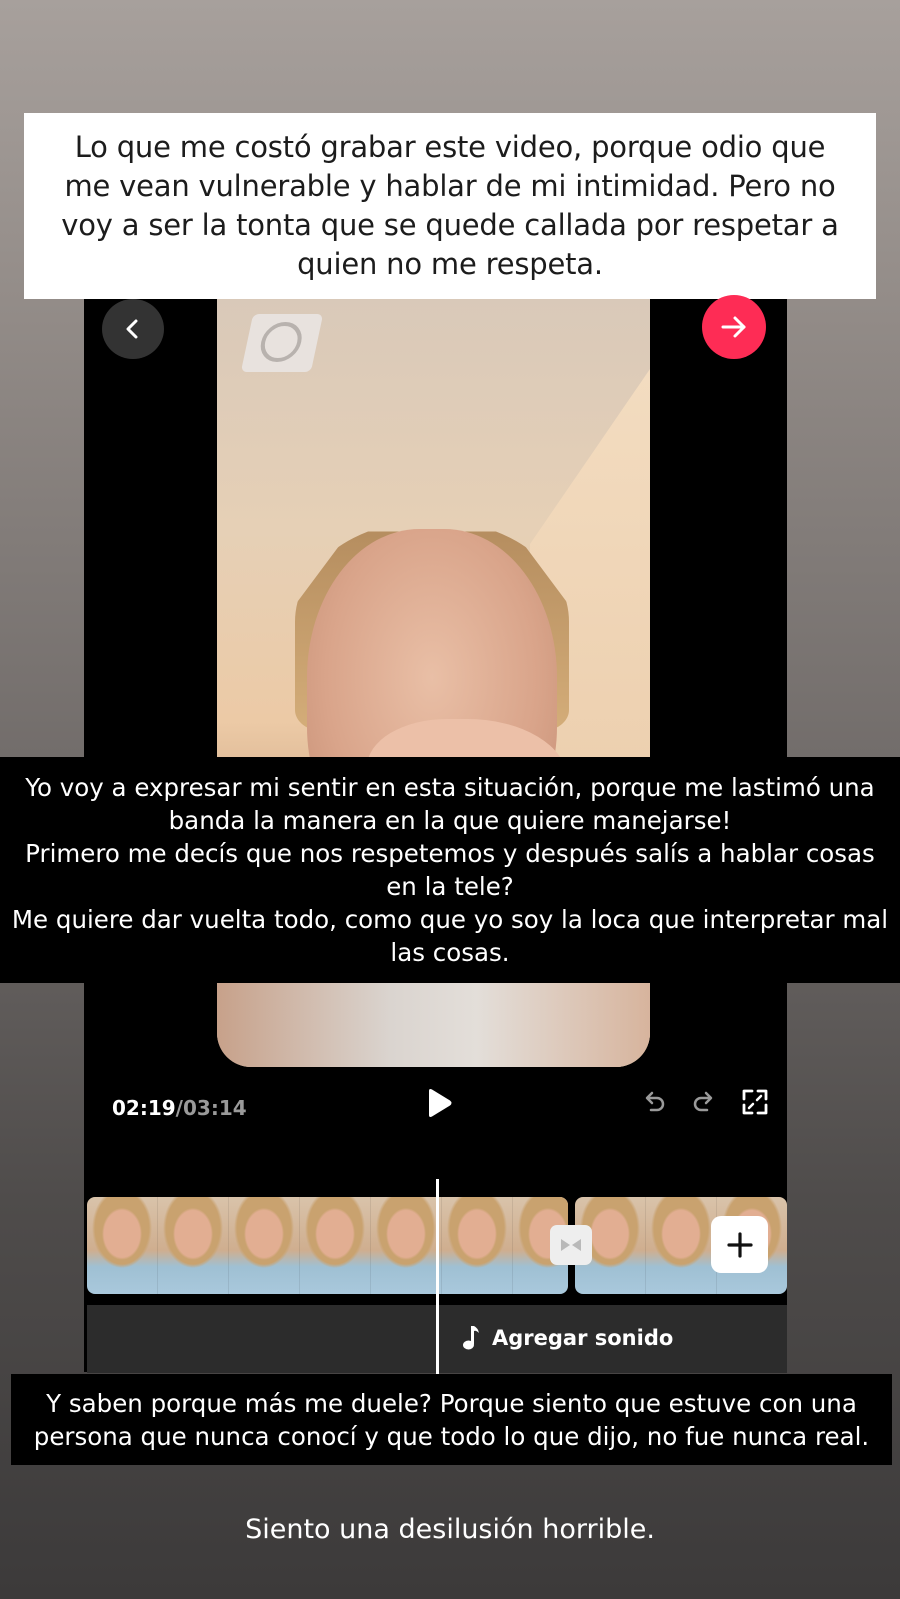 This screenshot has height=1599, width=900. I want to click on plus-icon, so click(739, 1244).